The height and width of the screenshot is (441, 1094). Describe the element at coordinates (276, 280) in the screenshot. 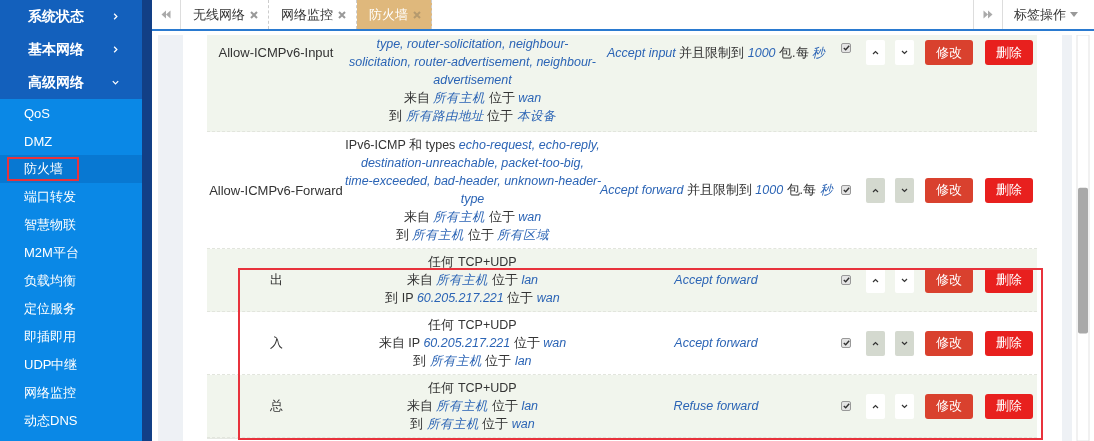

I see `rule-name: 出` at that location.